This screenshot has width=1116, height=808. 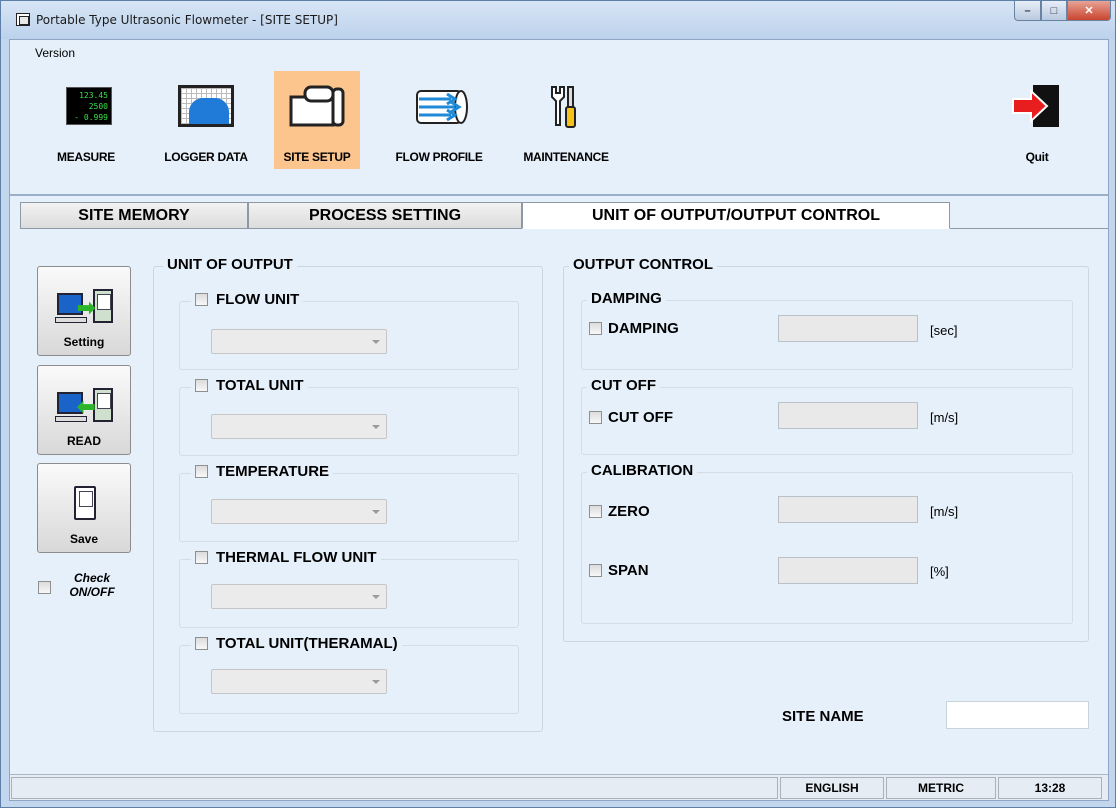 I want to click on save-label: Save, so click(x=84, y=539).